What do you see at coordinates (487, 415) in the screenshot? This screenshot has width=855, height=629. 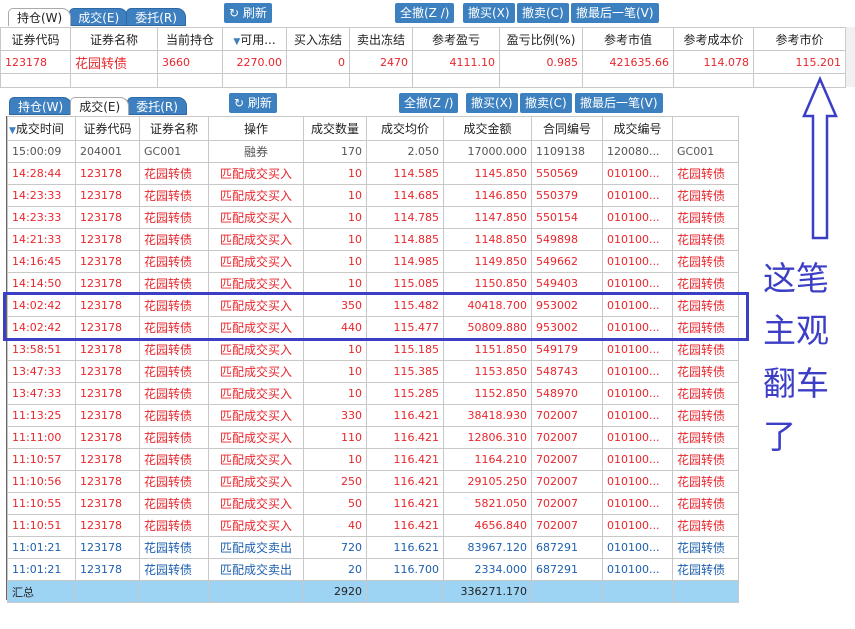 I see `table-cell: 38418.930` at bounding box center [487, 415].